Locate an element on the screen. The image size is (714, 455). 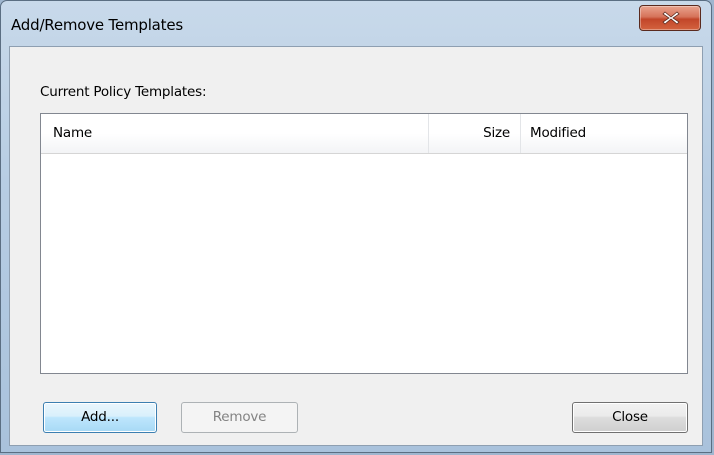
close-button: Close is located at coordinates (630, 417).